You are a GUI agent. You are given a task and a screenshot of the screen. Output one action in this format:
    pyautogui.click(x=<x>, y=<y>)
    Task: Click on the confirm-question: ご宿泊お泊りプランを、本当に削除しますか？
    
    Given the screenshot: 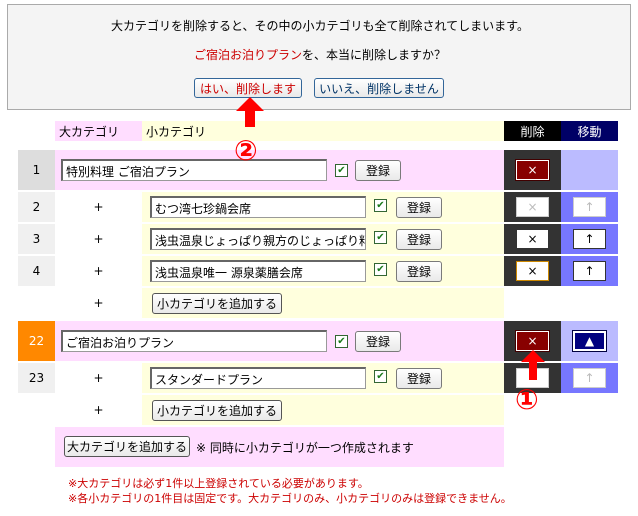 What is the action you would take?
    pyautogui.click(x=320, y=54)
    